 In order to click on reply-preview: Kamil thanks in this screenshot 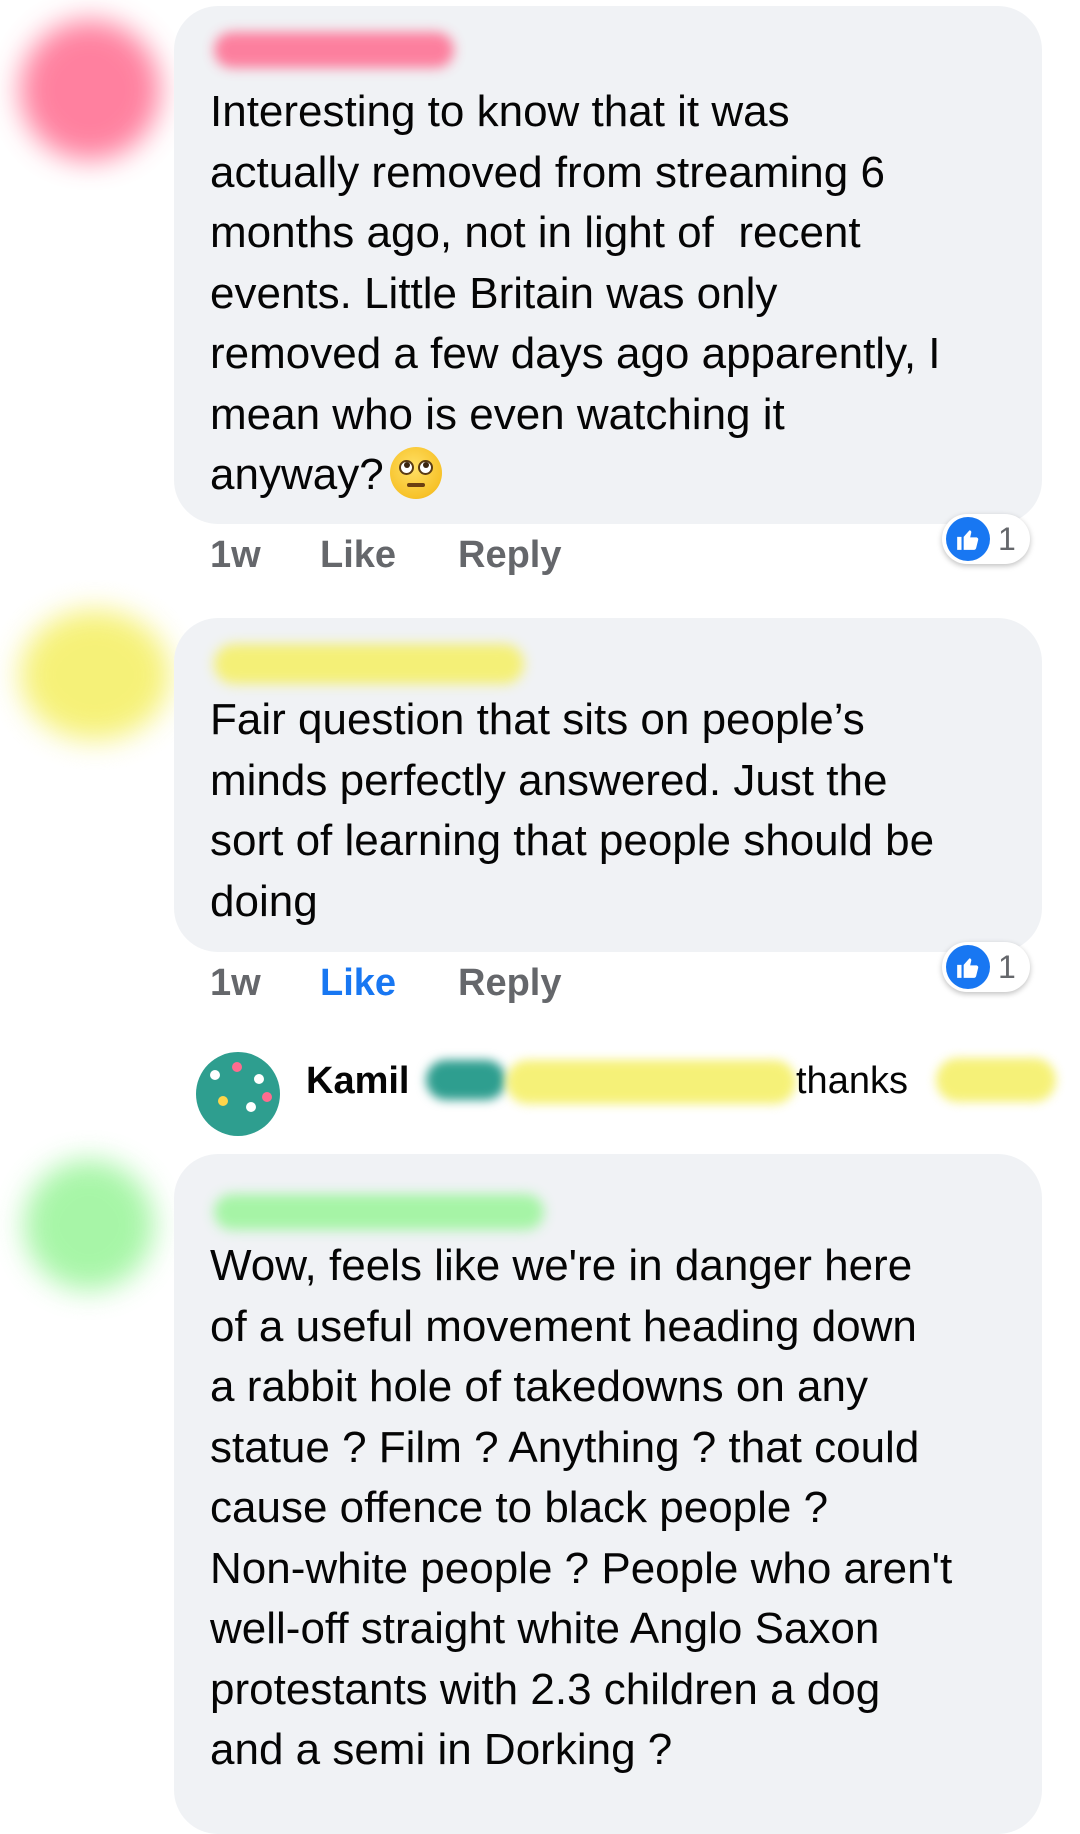, I will do `click(626, 1094)`.